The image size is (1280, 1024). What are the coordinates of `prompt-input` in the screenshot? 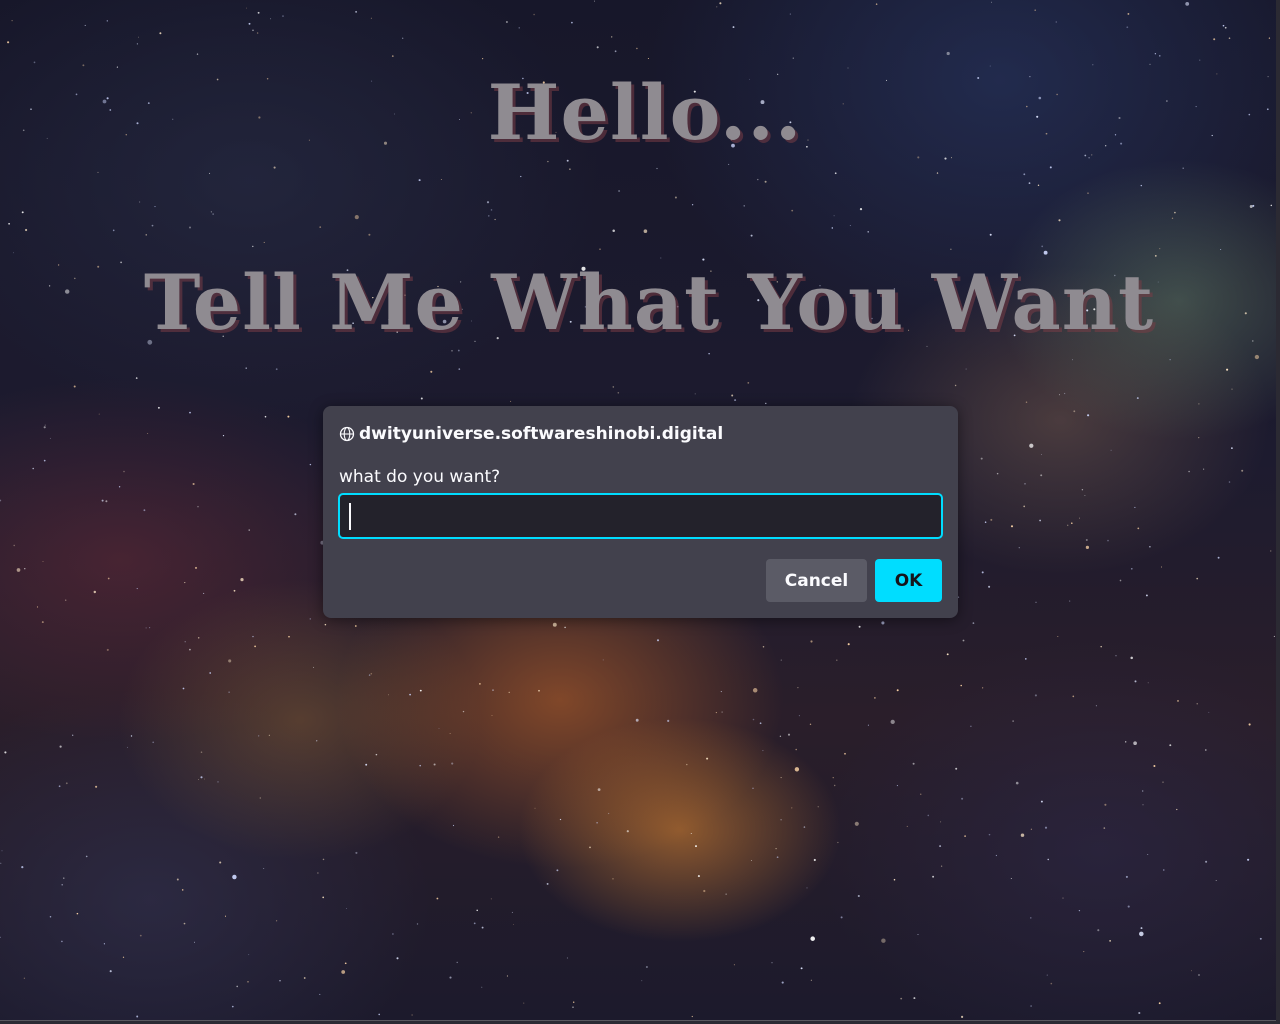 It's located at (640, 516).